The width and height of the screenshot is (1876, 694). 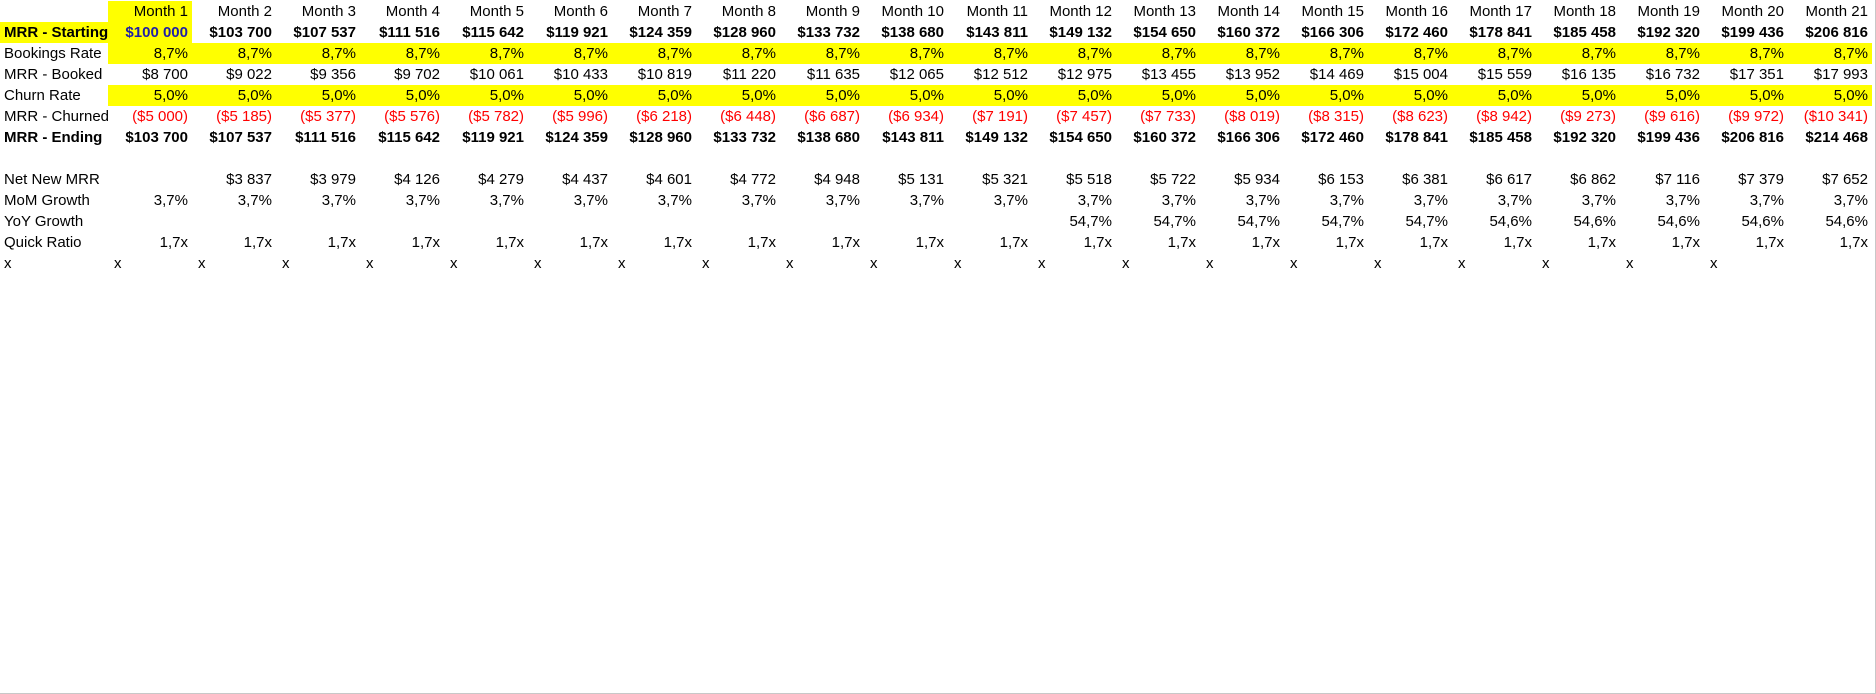 What do you see at coordinates (318, 74) in the screenshot?
I see `cell-mrr-booked-month-3: $9 356` at bounding box center [318, 74].